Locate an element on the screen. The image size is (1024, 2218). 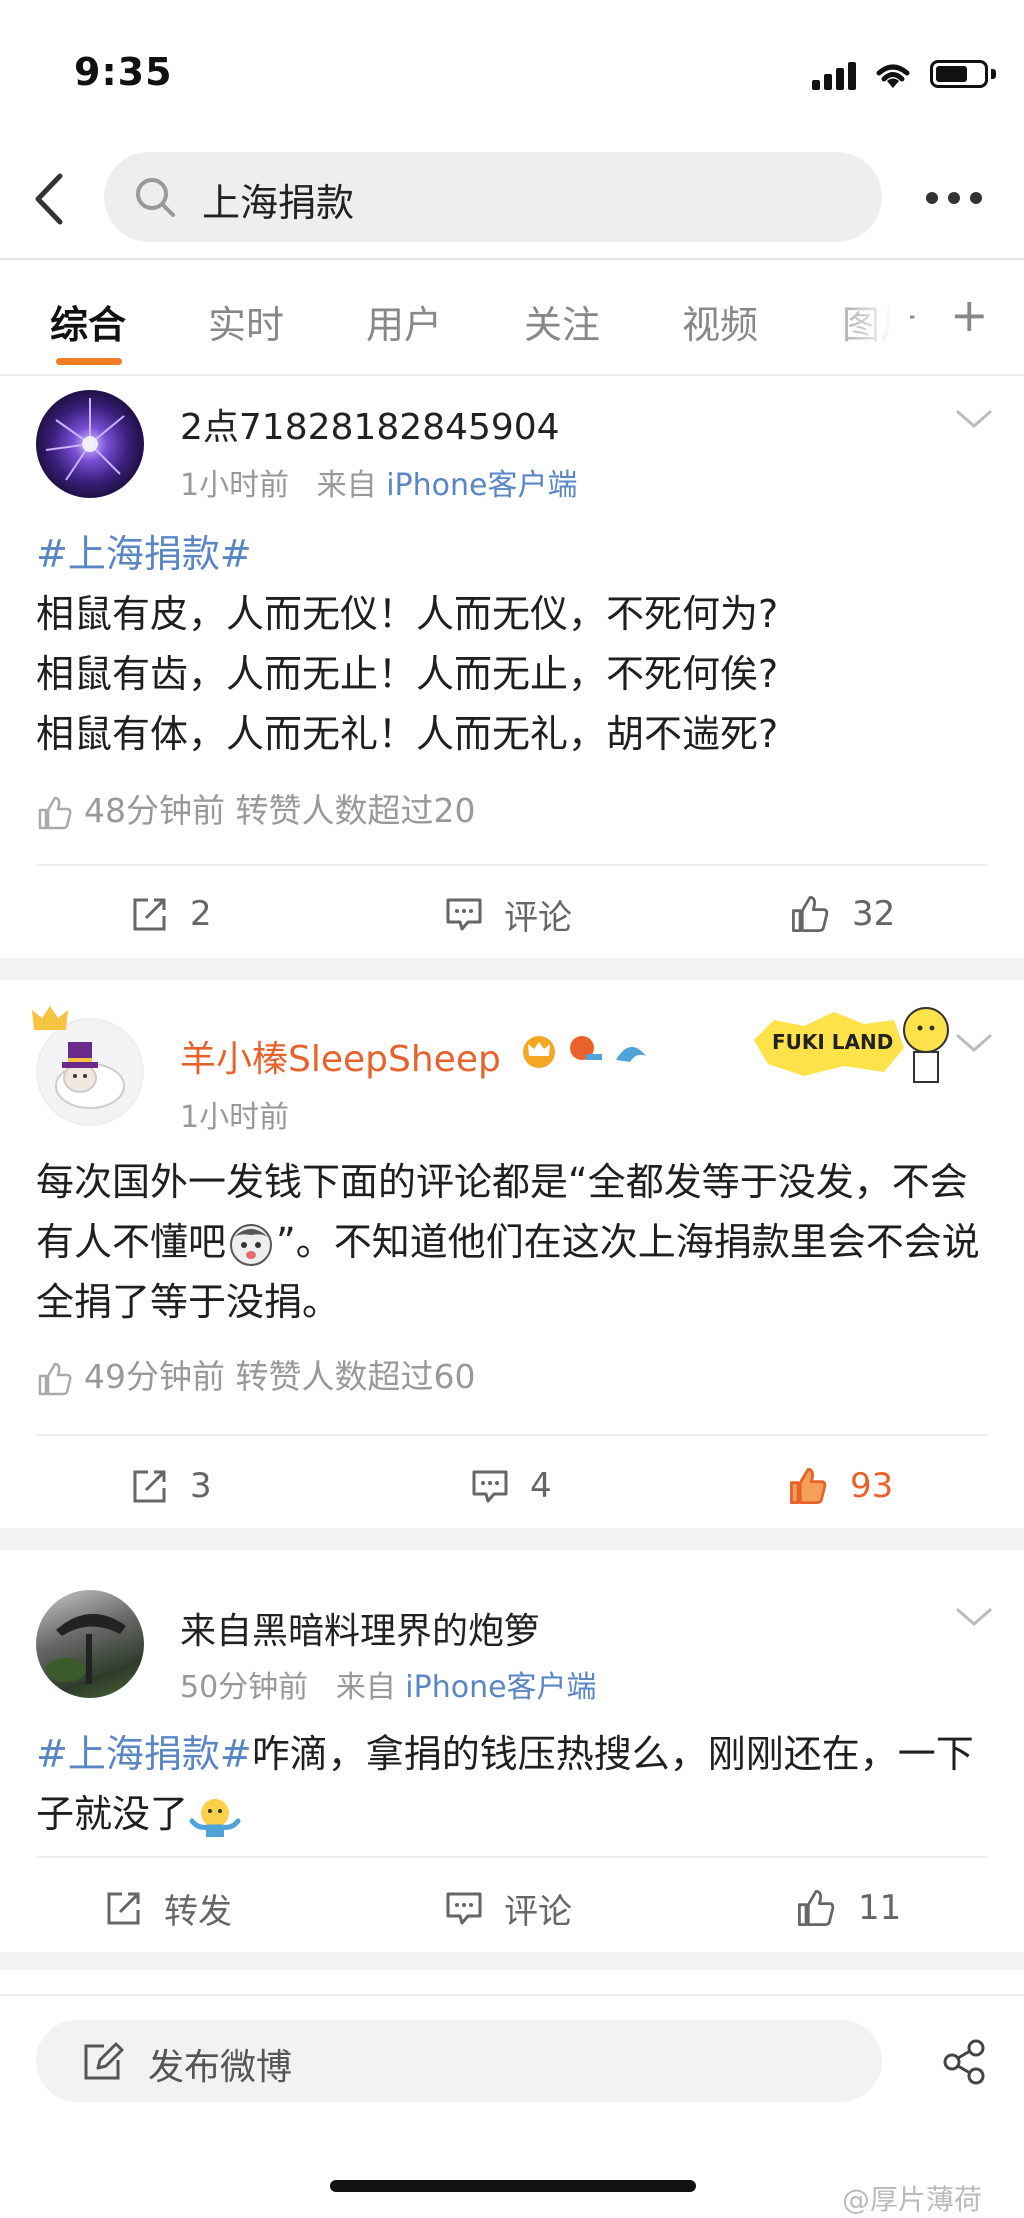
liked-info: 48分钟前 转赞人数超过20 is located at coordinates (255, 808).